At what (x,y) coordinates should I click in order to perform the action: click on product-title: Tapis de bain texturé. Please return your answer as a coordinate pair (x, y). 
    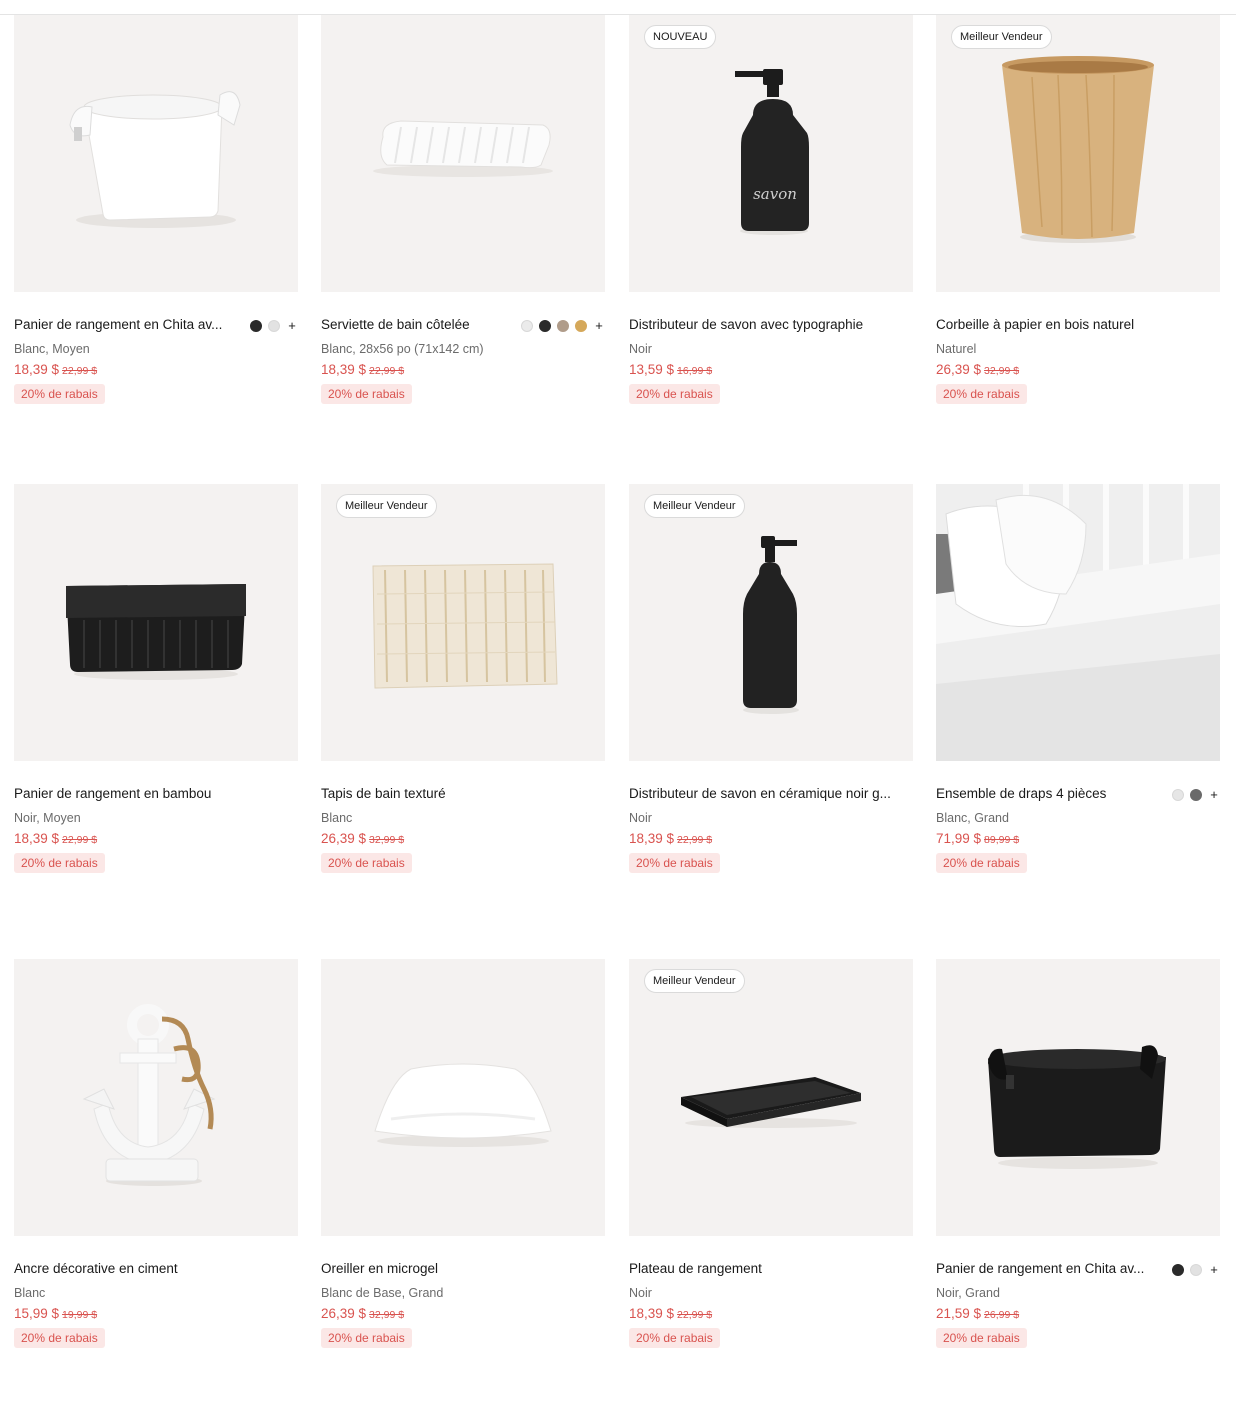
    Looking at the image, I should click on (461, 794).